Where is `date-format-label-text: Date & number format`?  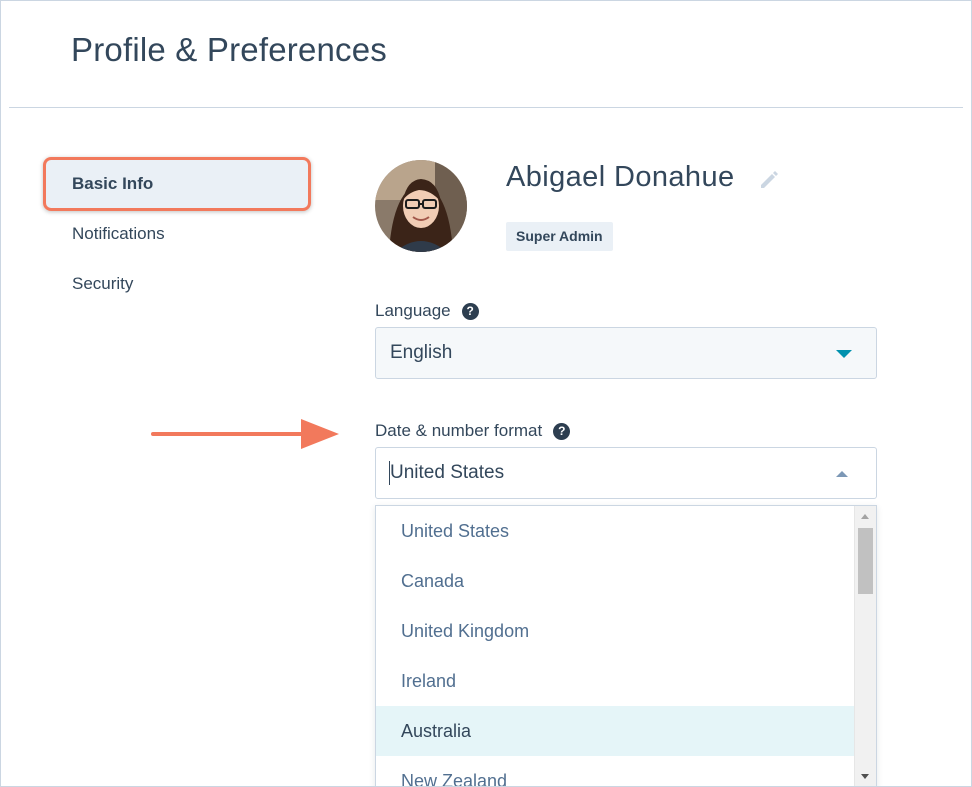
date-format-label-text: Date & number format is located at coordinates (459, 430).